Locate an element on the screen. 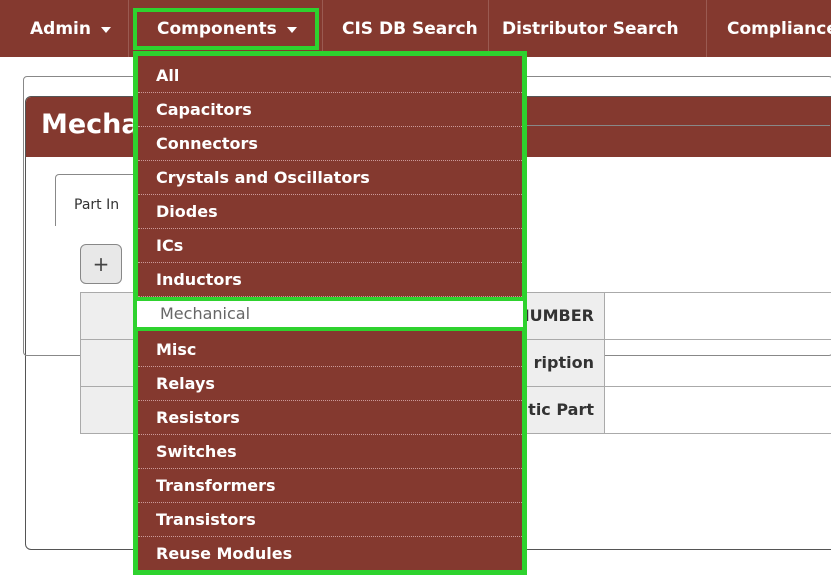 Image resolution: width=831 pixels, height=587 pixels. menu-item-switches: Switches is located at coordinates (330, 452).